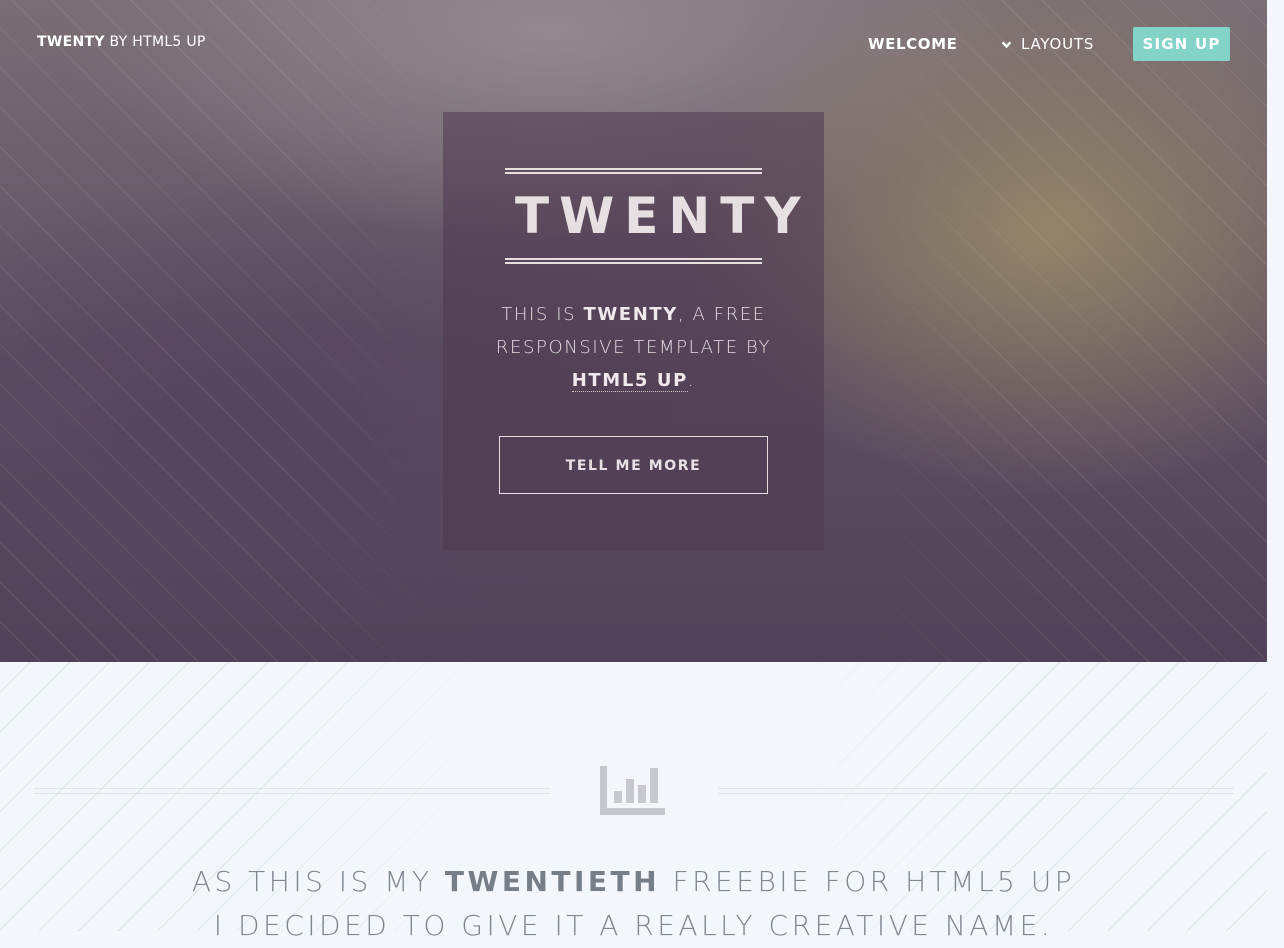 The image size is (1284, 948). Describe the element at coordinates (976, 791) in the screenshot. I see `intro-rule-right` at that location.